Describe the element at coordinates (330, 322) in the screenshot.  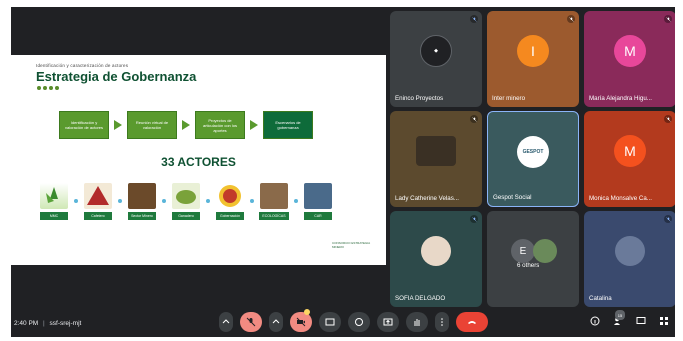
I see `captions-button` at that location.